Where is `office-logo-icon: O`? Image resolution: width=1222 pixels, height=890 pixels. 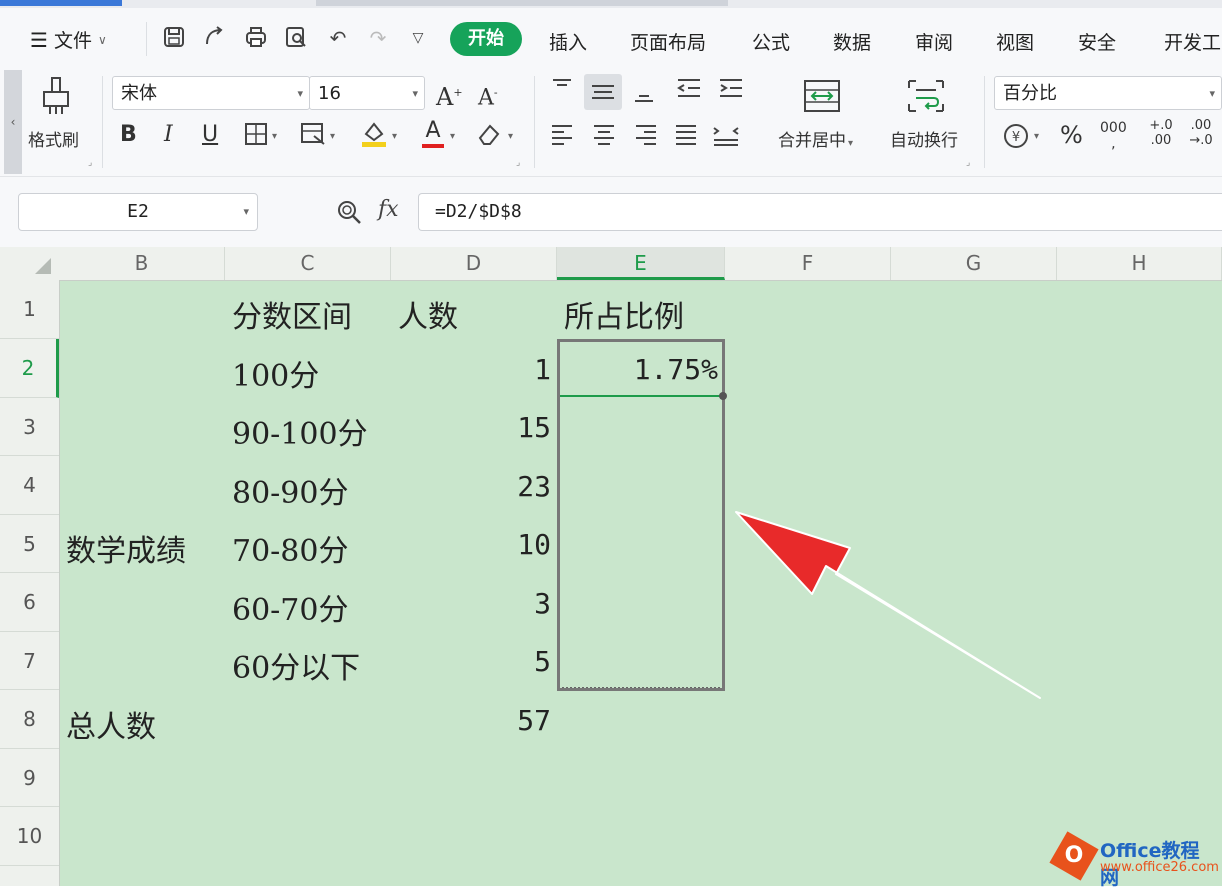
office-logo-icon: O is located at coordinates (1074, 856).